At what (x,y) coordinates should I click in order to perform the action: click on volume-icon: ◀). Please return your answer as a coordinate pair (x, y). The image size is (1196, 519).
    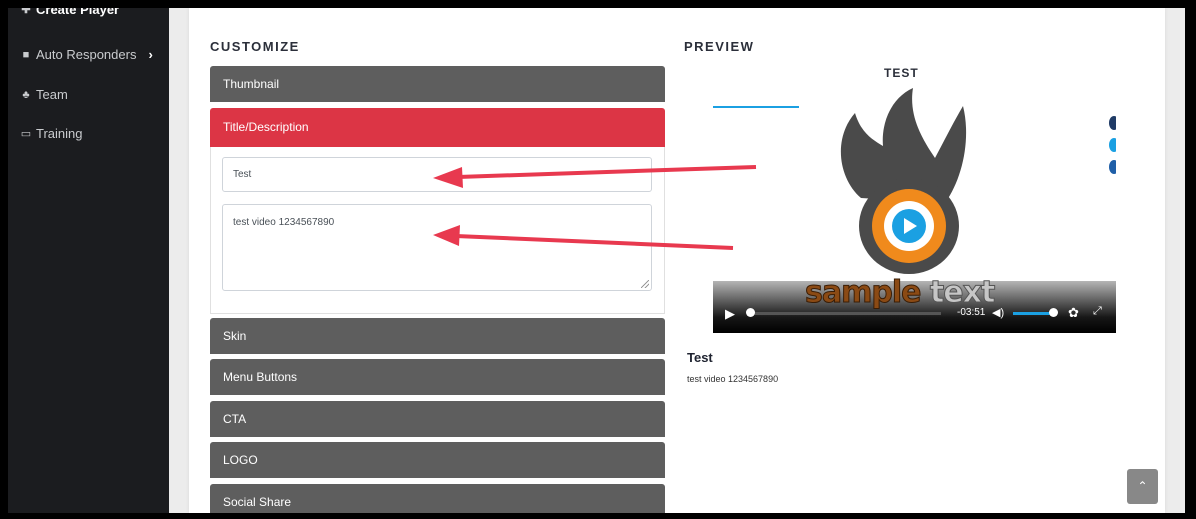
    Looking at the image, I should click on (998, 312).